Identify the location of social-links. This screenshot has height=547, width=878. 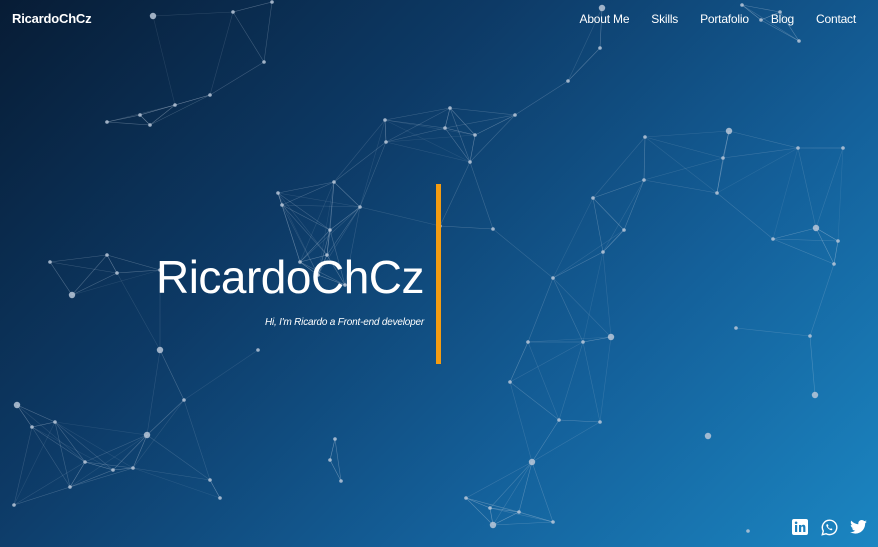
(829, 527).